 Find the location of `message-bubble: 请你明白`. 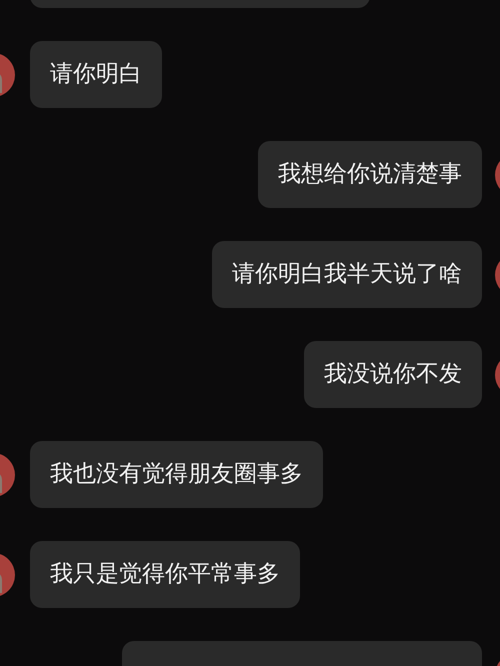

message-bubble: 请你明白 is located at coordinates (96, 74).